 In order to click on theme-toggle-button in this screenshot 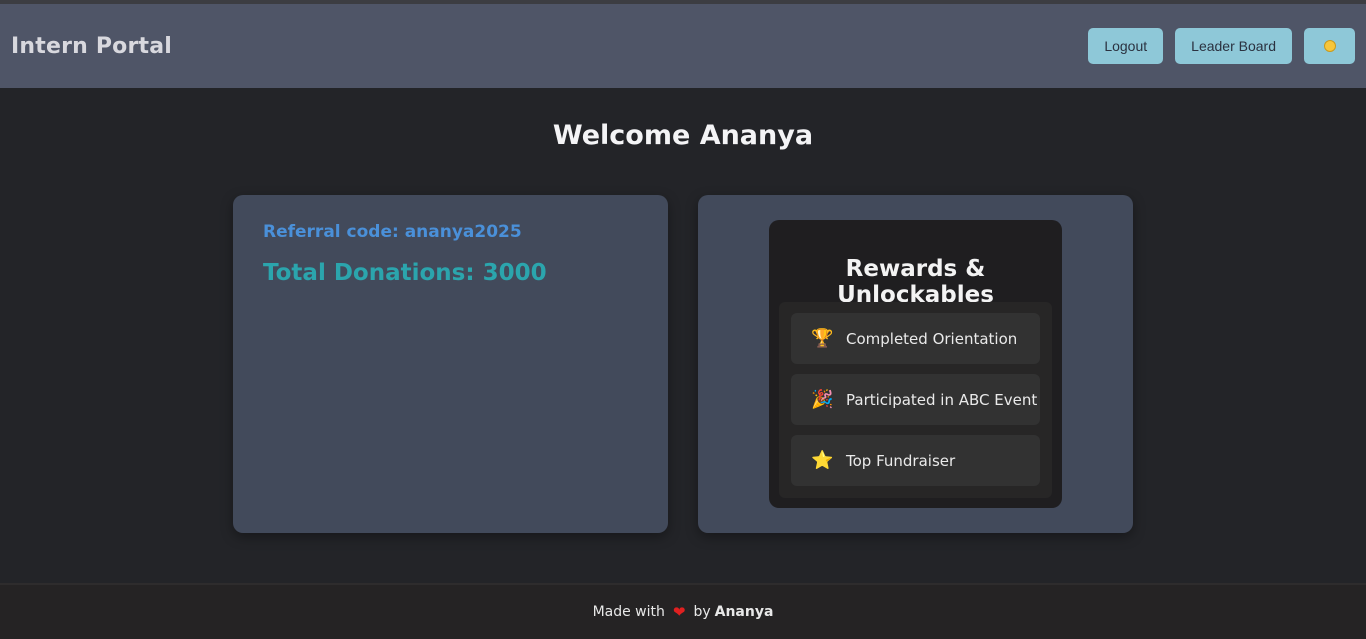, I will do `click(1329, 46)`.